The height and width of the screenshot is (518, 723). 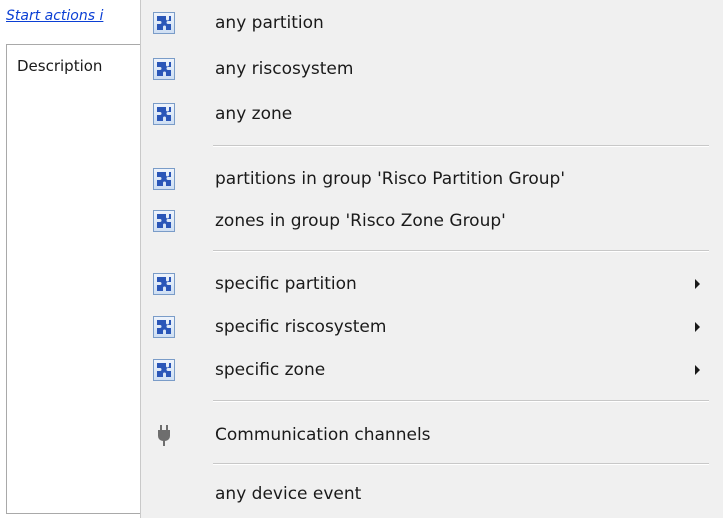 I want to click on menu-item-specific-riscosystem: specific riscosystem, so click(x=430, y=327).